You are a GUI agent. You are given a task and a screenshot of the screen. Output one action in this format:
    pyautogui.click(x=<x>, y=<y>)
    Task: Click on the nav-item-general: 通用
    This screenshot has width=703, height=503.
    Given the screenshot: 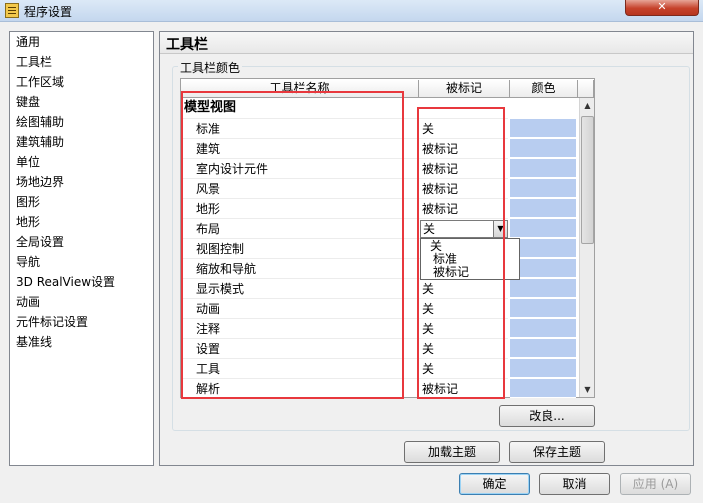 What is the action you would take?
    pyautogui.click(x=28, y=42)
    